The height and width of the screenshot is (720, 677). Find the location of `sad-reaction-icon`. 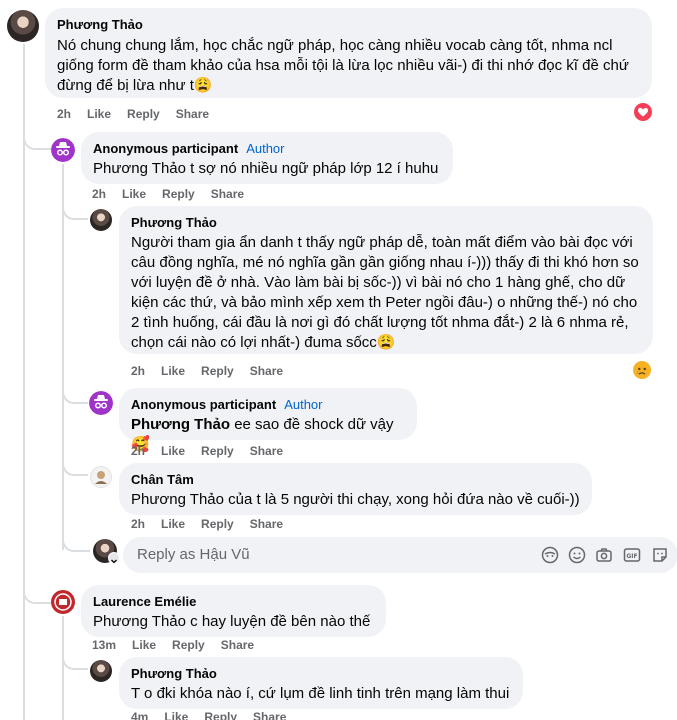

sad-reaction-icon is located at coordinates (642, 370).